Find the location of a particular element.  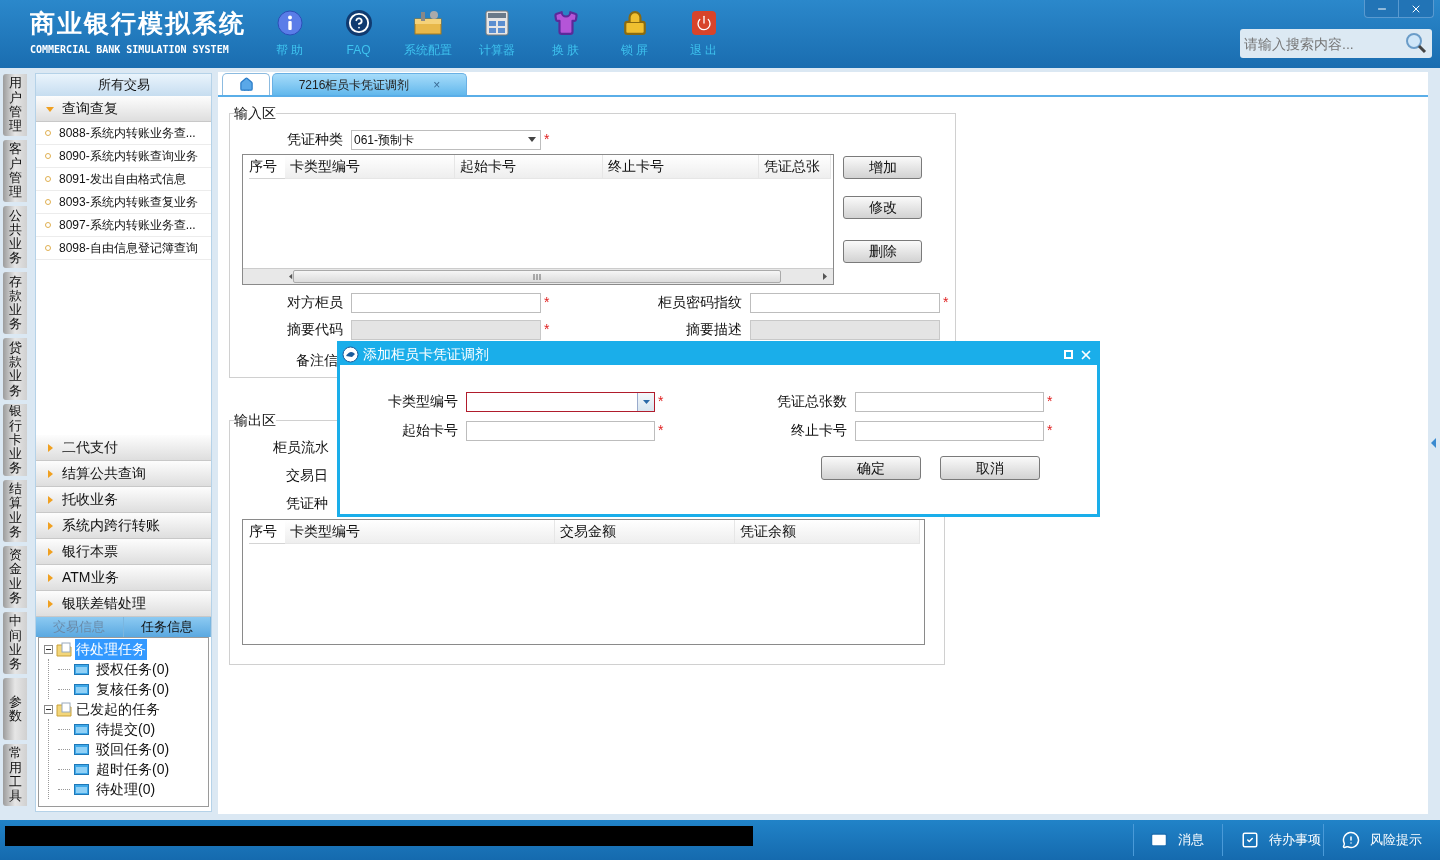

field-label: 对方柜员 is located at coordinates (315, 302).